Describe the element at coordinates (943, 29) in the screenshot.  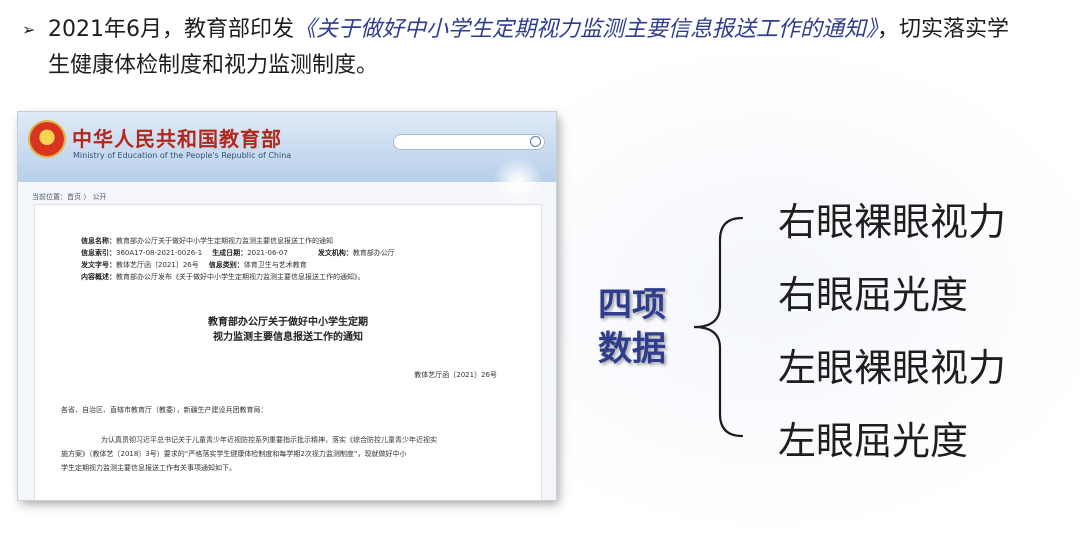
I see `intro-suffix: ，切实落实学` at that location.